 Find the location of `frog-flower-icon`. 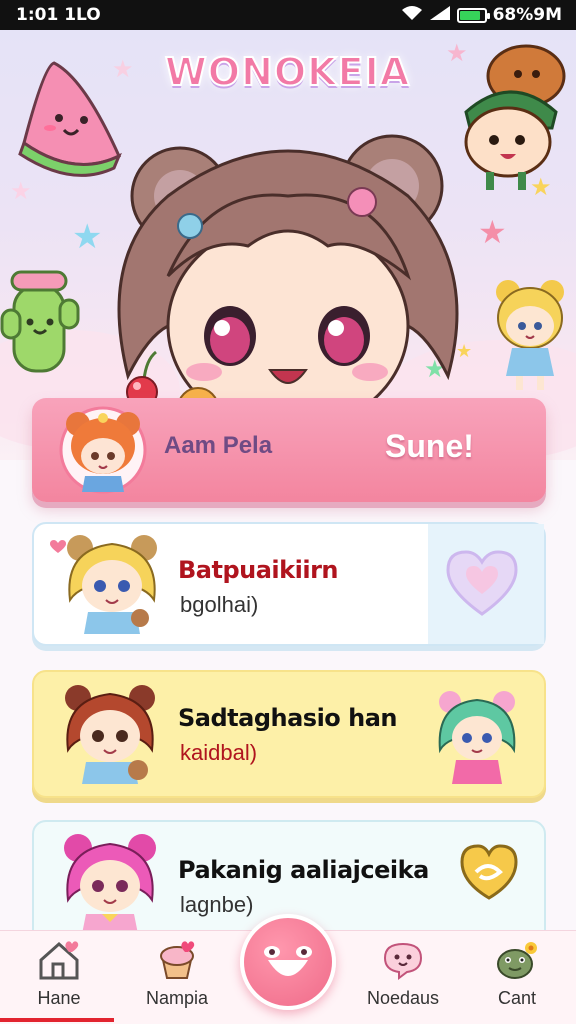

frog-flower-icon is located at coordinates (517, 960).